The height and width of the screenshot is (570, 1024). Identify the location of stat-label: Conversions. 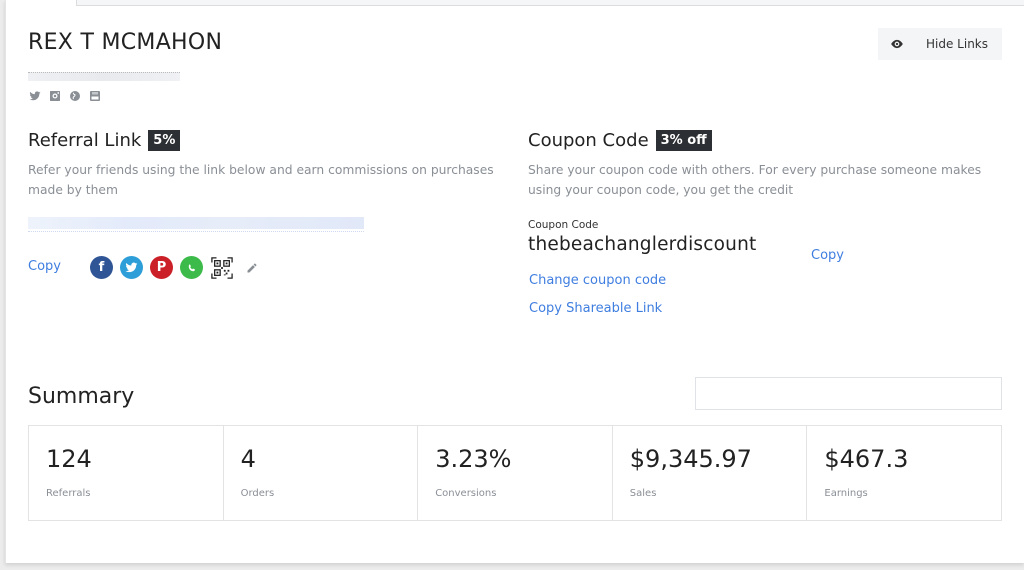
(466, 493).